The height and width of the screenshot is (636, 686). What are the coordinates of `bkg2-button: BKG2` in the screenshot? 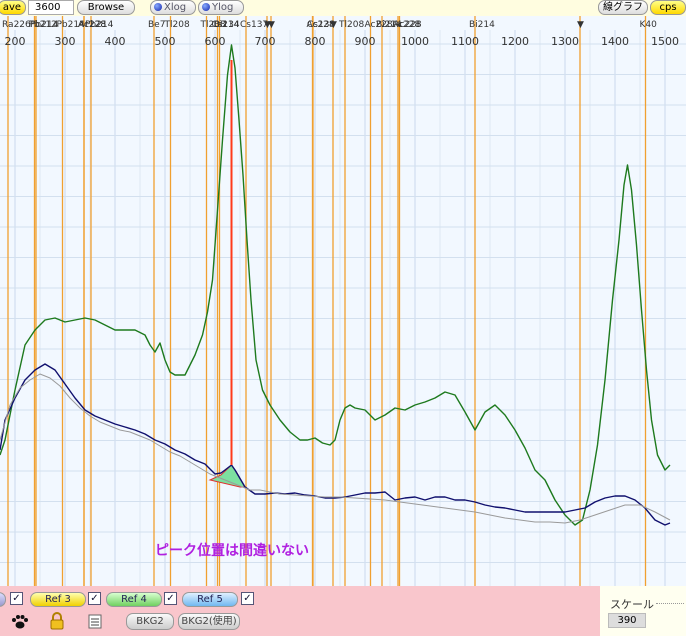 It's located at (150, 621).